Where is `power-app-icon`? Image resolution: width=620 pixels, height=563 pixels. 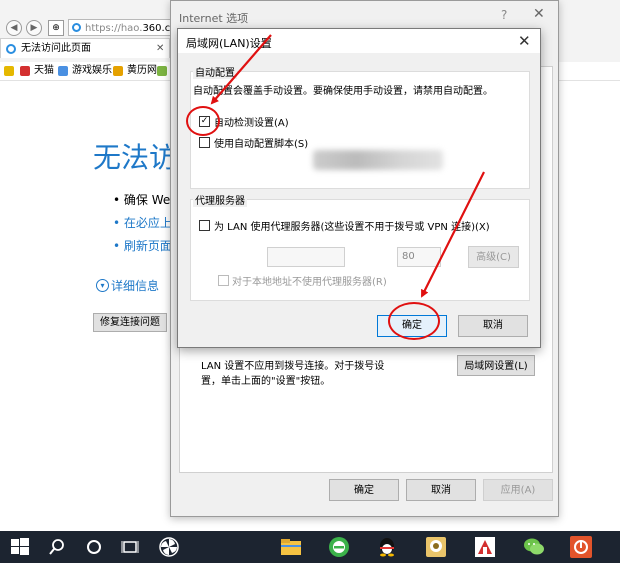 power-app-icon is located at coordinates (581, 547).